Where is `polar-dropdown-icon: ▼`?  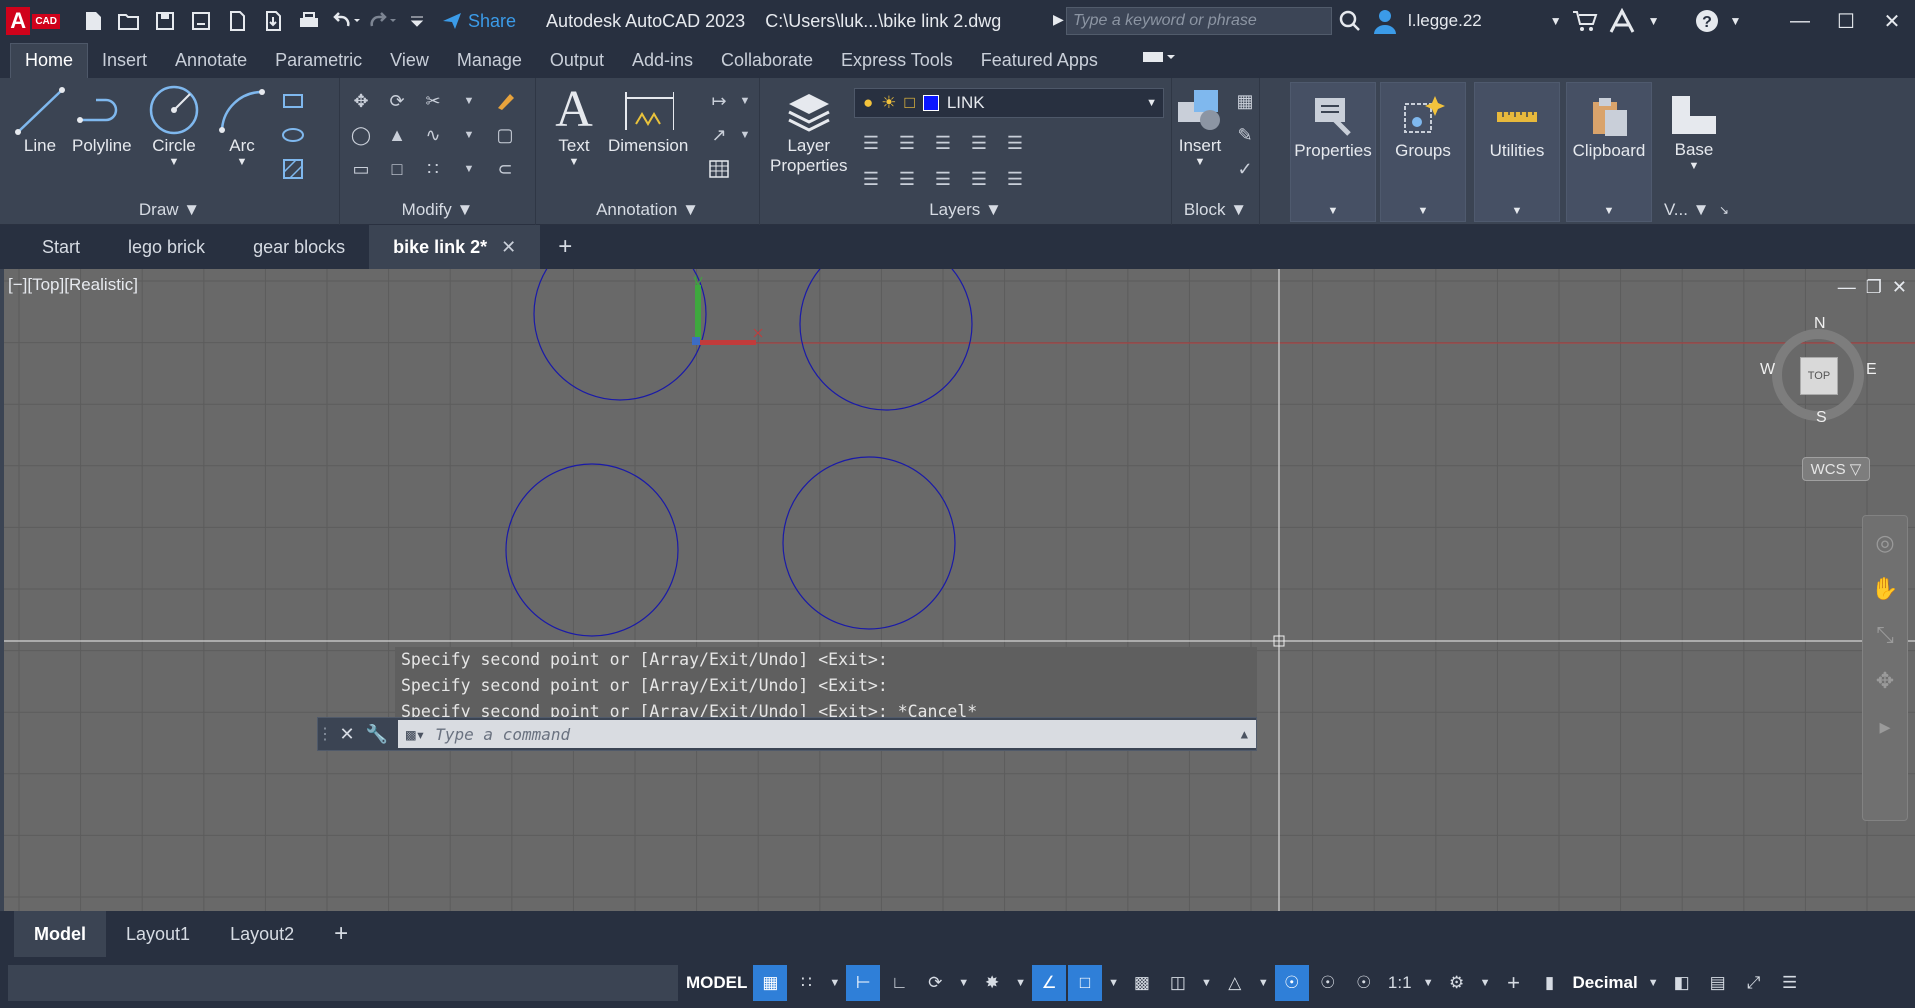
polar-dropdown-icon: ▼ is located at coordinates (963, 983).